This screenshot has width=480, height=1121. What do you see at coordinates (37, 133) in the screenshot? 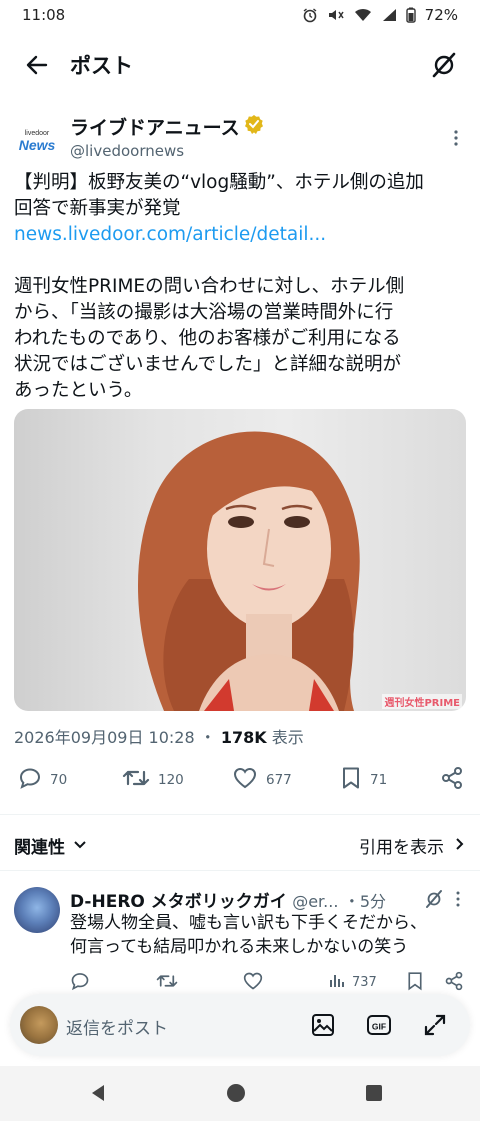
I see `avatar-logo-small: livedoor` at bounding box center [37, 133].